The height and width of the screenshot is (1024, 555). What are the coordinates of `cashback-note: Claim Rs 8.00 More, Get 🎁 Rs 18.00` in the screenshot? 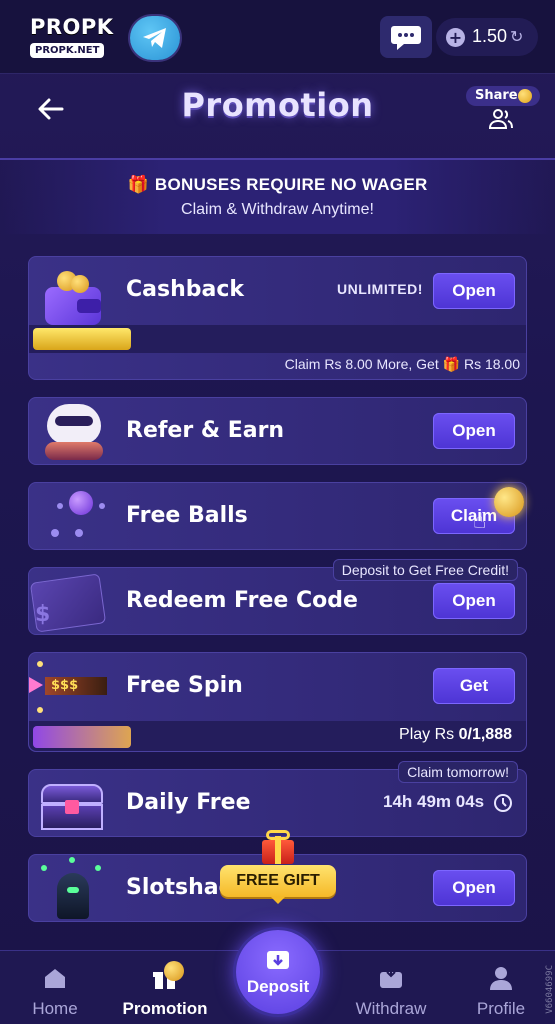 It's located at (402, 364).